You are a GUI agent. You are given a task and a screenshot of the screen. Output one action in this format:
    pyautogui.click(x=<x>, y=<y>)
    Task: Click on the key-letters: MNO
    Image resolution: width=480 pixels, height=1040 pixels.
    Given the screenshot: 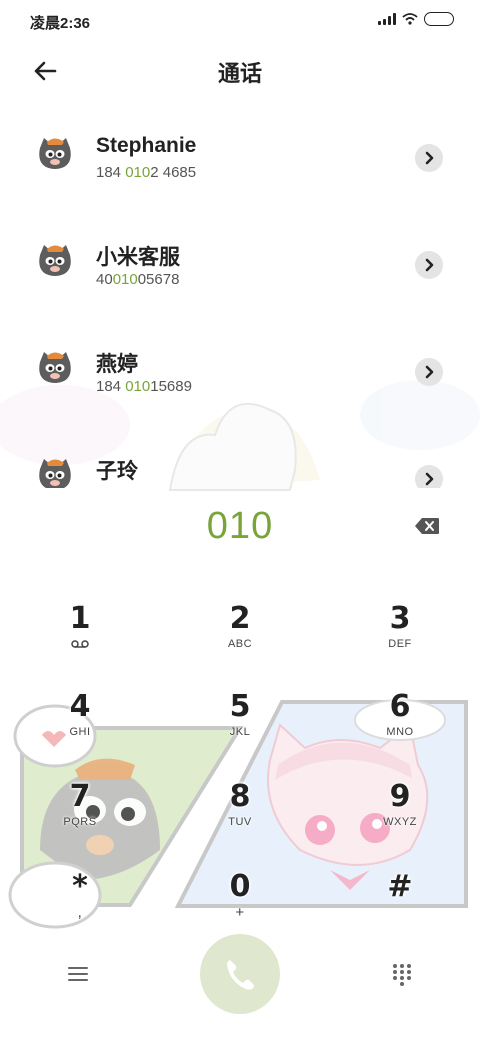 What is the action you would take?
    pyautogui.click(x=400, y=732)
    